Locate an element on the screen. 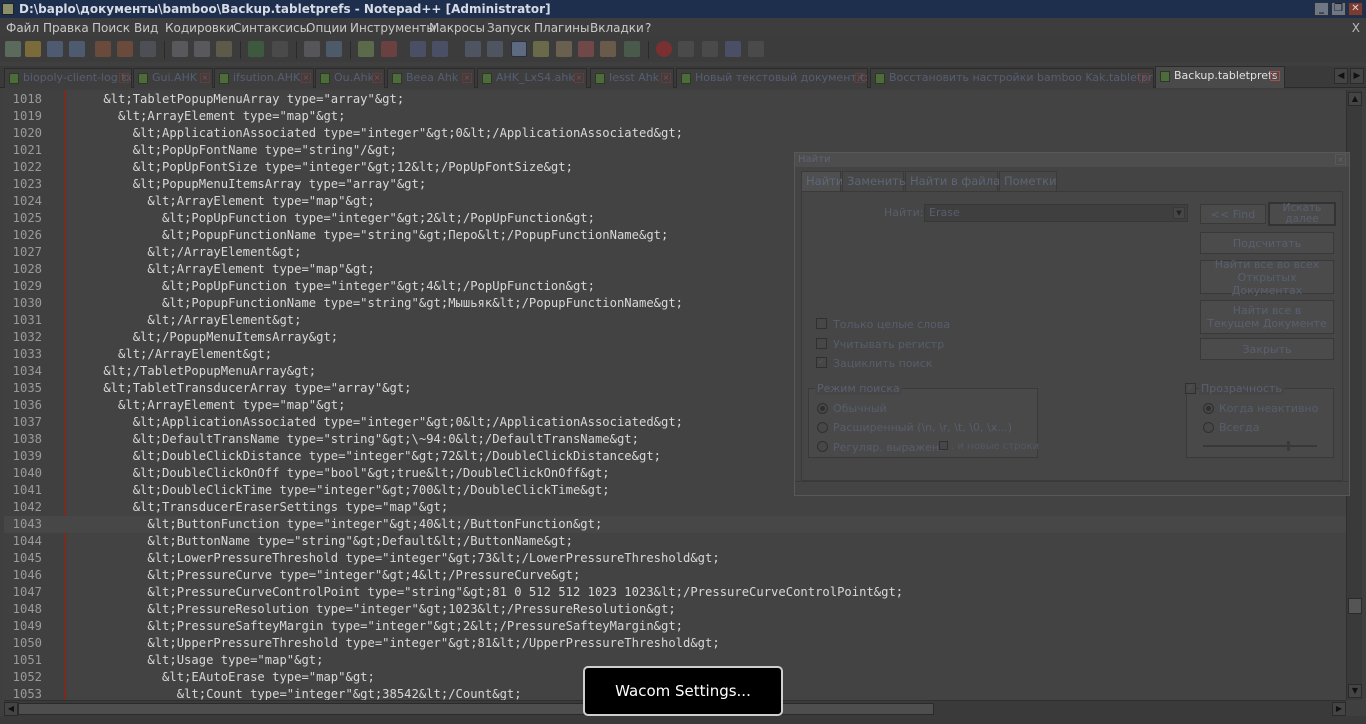 The image size is (1366, 724). show-all-chars-icon is located at coordinates (495, 49).